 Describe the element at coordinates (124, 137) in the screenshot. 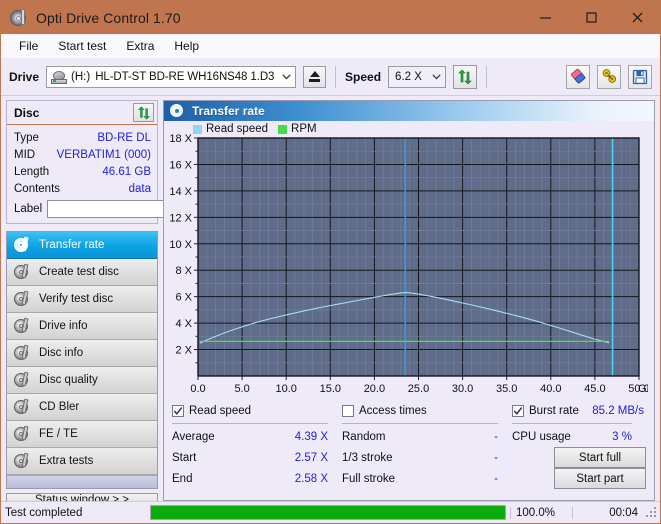

I see `disc-type-value: BD-RE DL` at that location.